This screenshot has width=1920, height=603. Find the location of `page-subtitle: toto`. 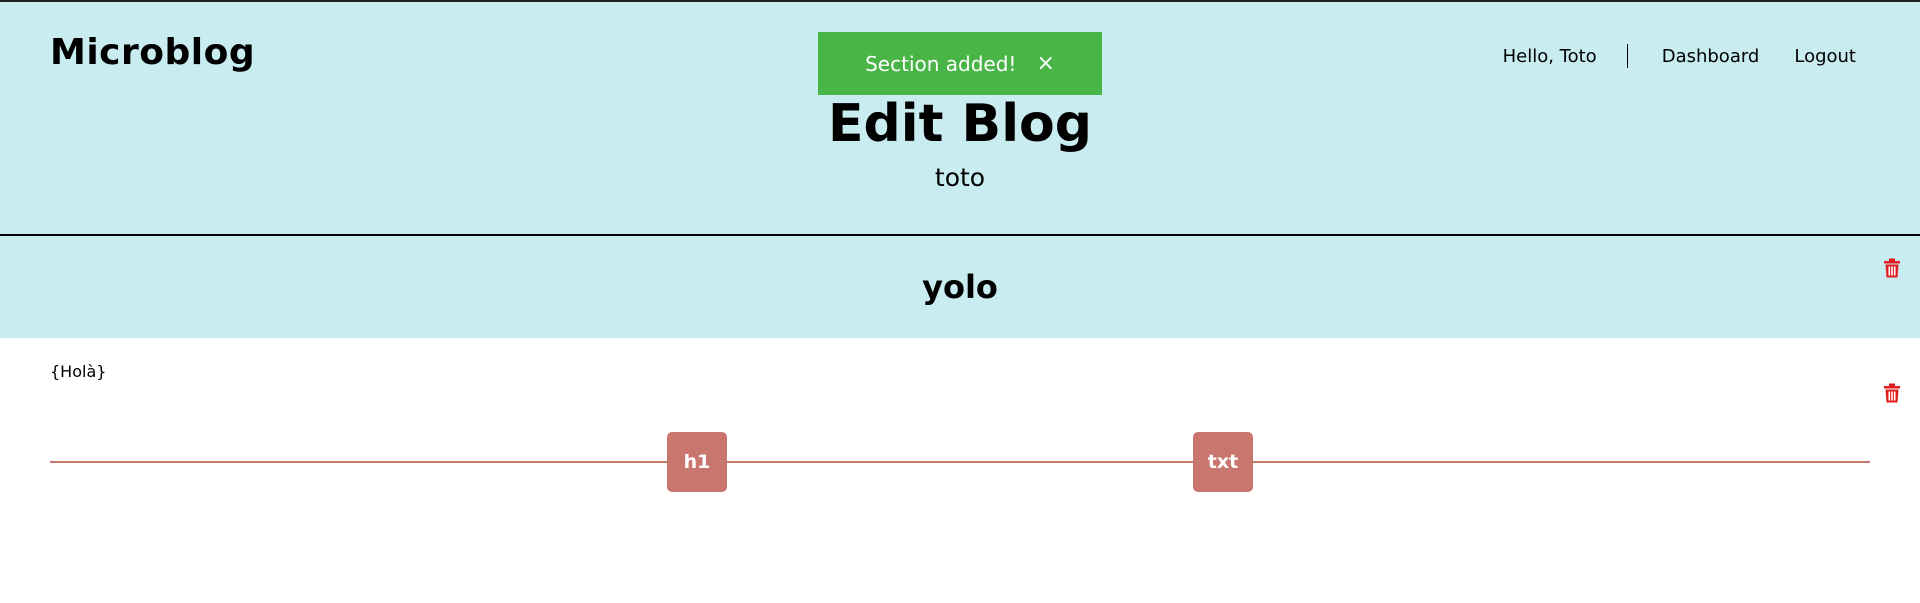

page-subtitle: toto is located at coordinates (960, 177).